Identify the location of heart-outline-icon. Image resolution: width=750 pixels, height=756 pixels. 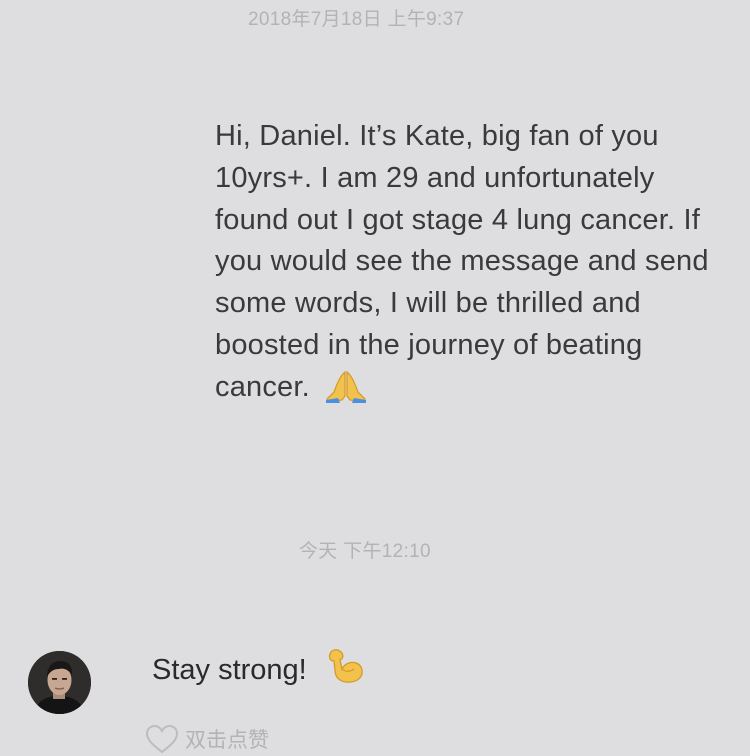
(162, 739).